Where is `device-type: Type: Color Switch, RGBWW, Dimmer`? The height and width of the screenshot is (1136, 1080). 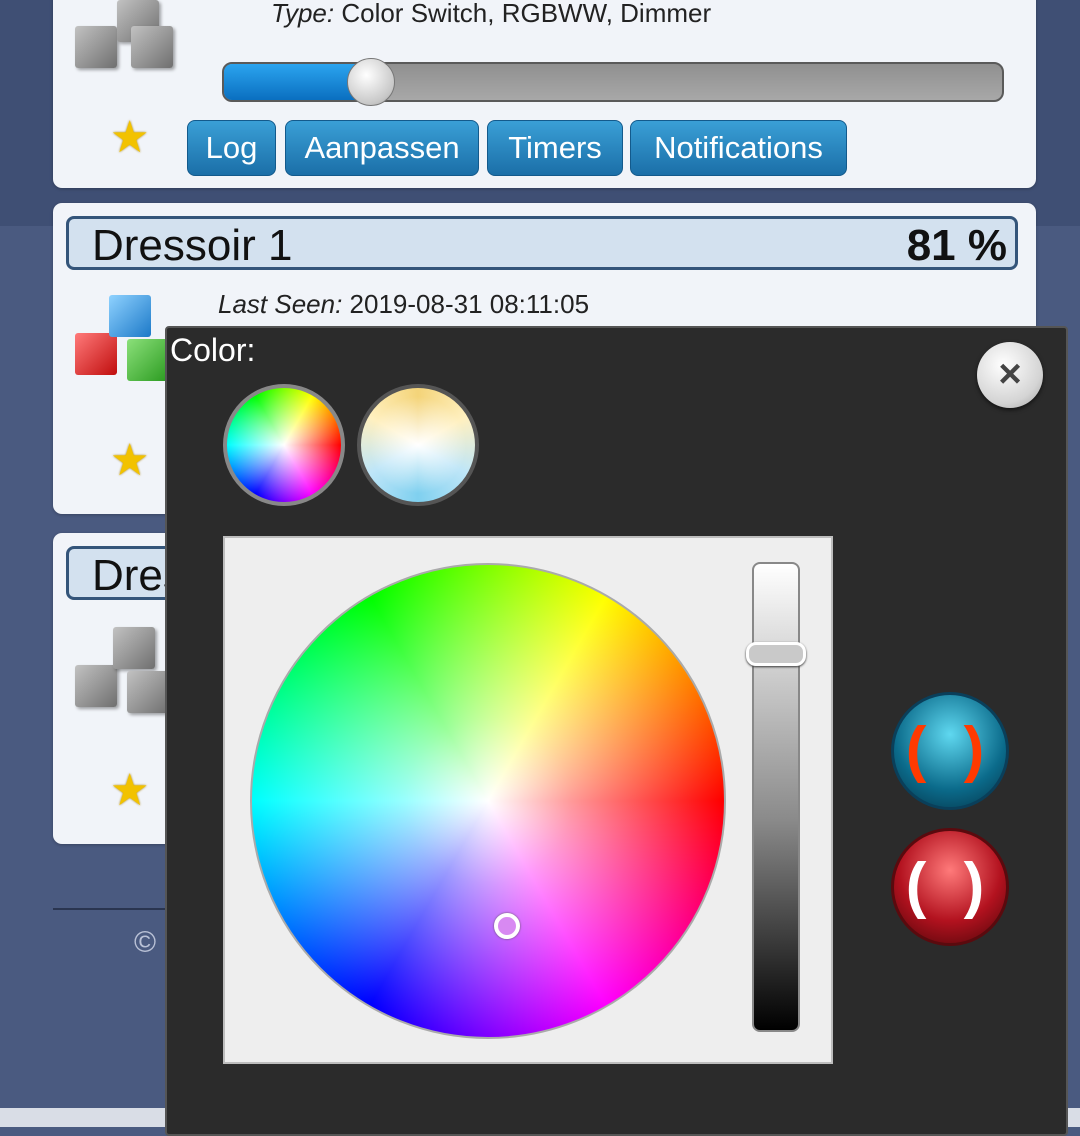 device-type: Type: Color Switch, RGBWW, Dimmer is located at coordinates (491, 14).